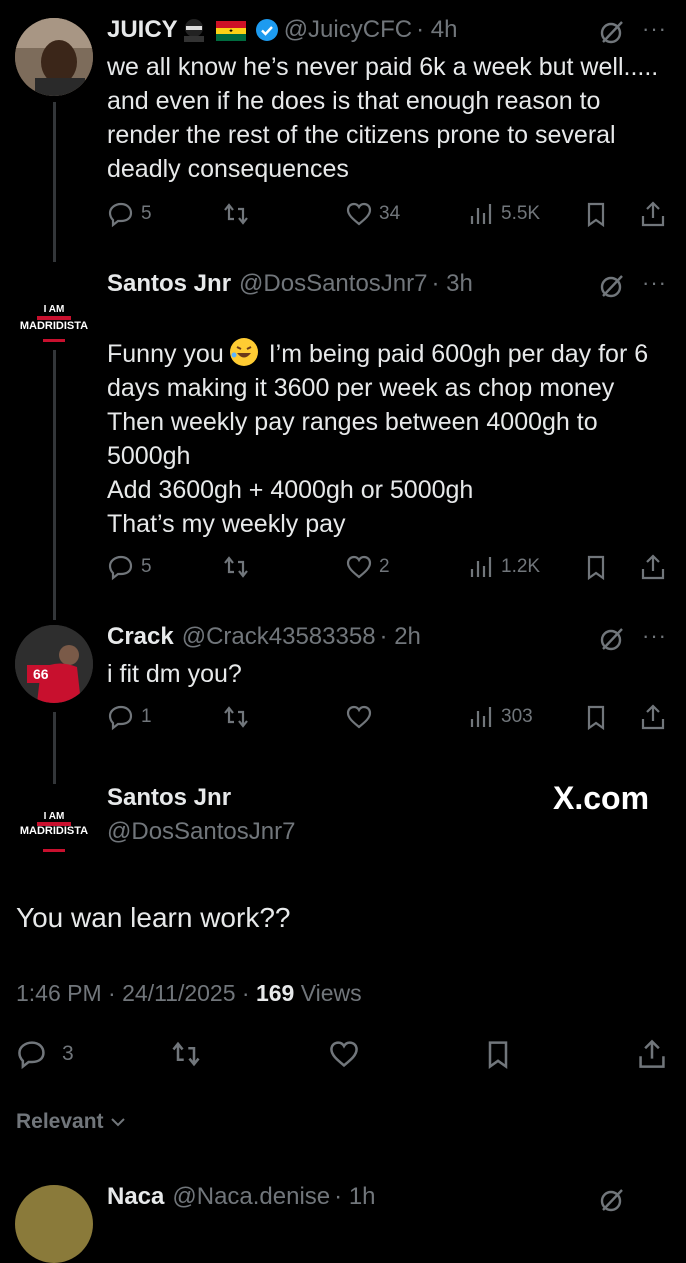 The width and height of the screenshot is (686, 1263). I want to click on views-button: 303, so click(500, 717).